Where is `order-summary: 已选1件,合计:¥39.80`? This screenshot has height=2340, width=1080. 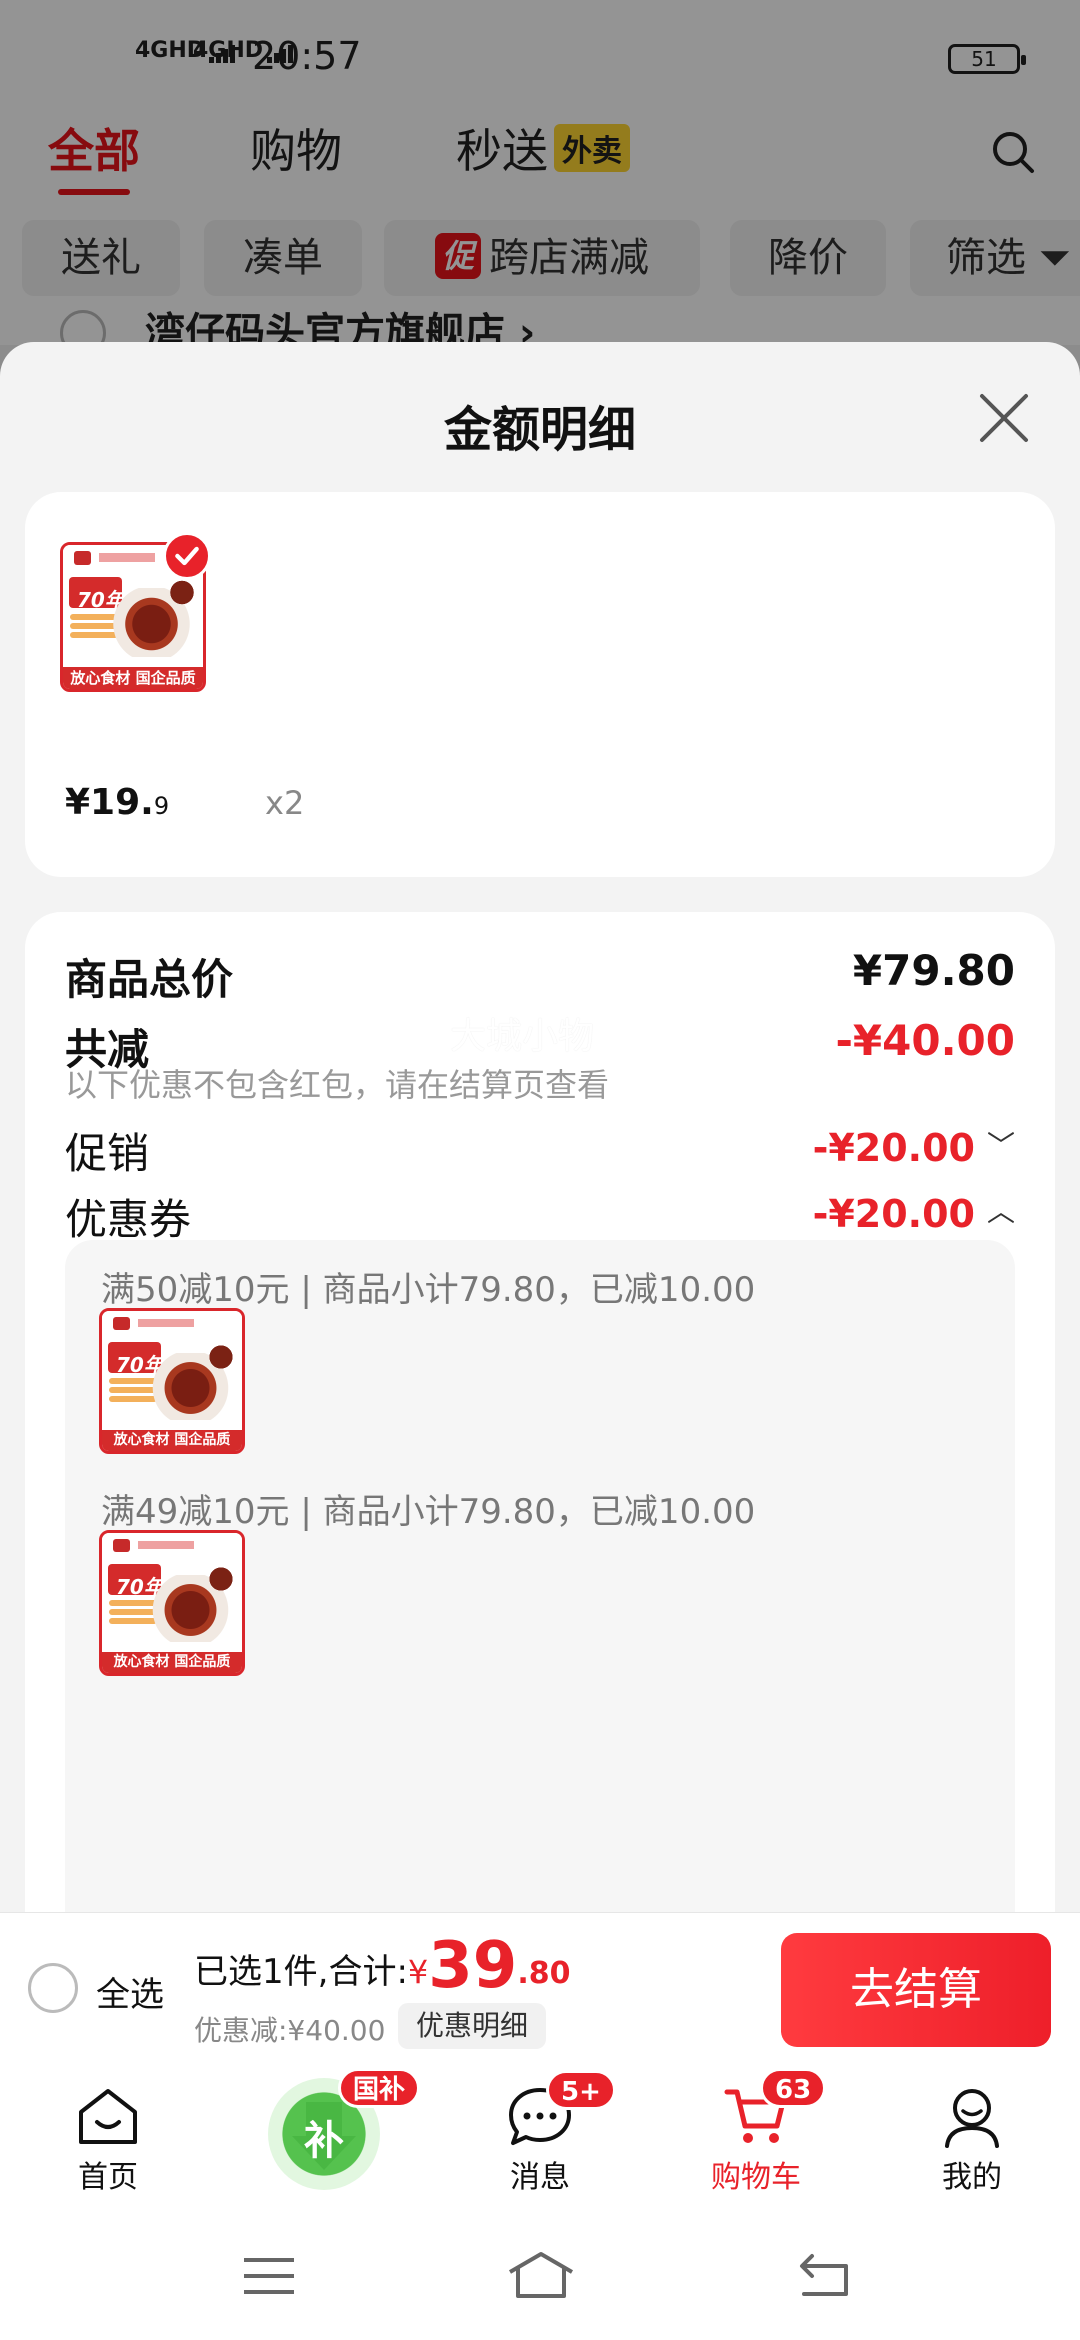
order-summary: 已选1件,合计:¥39.80 is located at coordinates (382, 1966).